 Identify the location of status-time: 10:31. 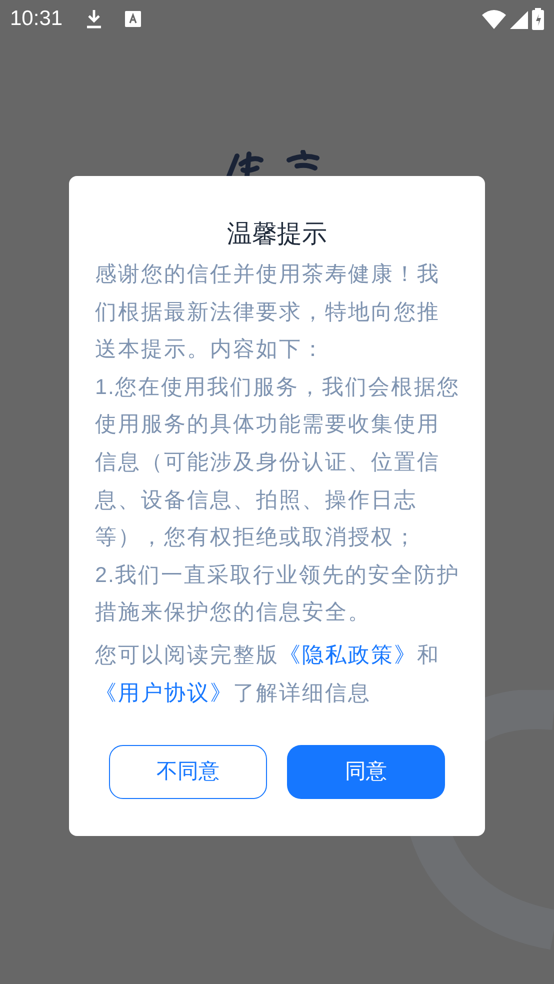
(36, 19).